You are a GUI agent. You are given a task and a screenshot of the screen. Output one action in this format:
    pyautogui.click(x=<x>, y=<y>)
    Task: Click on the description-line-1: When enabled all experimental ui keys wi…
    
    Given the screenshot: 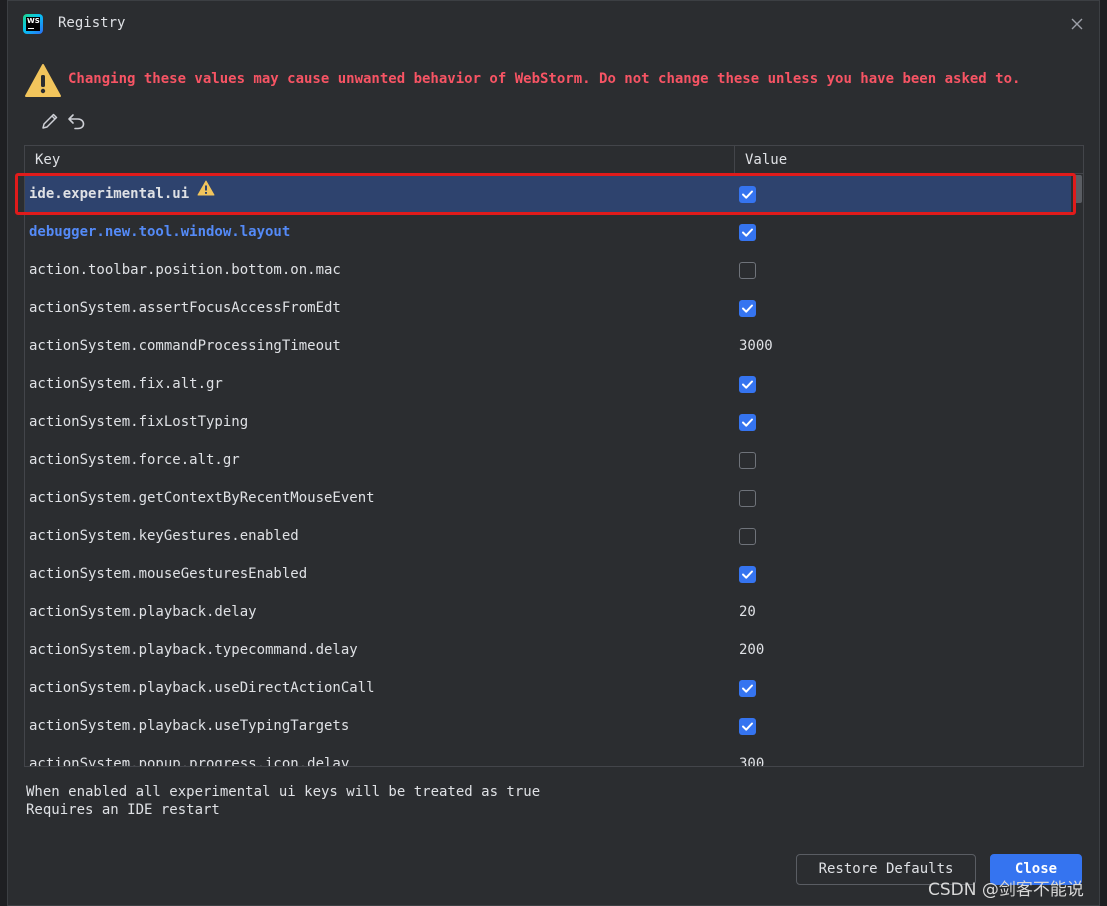 What is the action you would take?
    pyautogui.click(x=283, y=792)
    